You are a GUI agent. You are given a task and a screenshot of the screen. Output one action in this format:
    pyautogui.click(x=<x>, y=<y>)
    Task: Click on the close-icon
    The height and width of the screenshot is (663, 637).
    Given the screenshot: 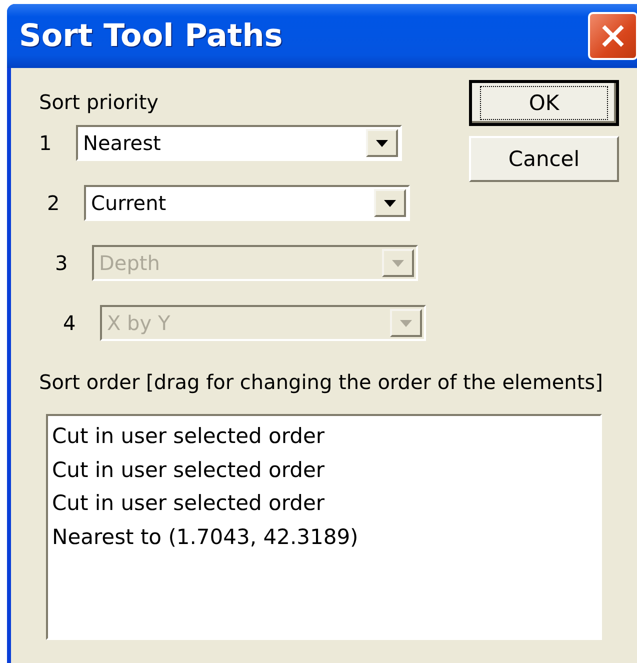 What is the action you would take?
    pyautogui.click(x=613, y=36)
    